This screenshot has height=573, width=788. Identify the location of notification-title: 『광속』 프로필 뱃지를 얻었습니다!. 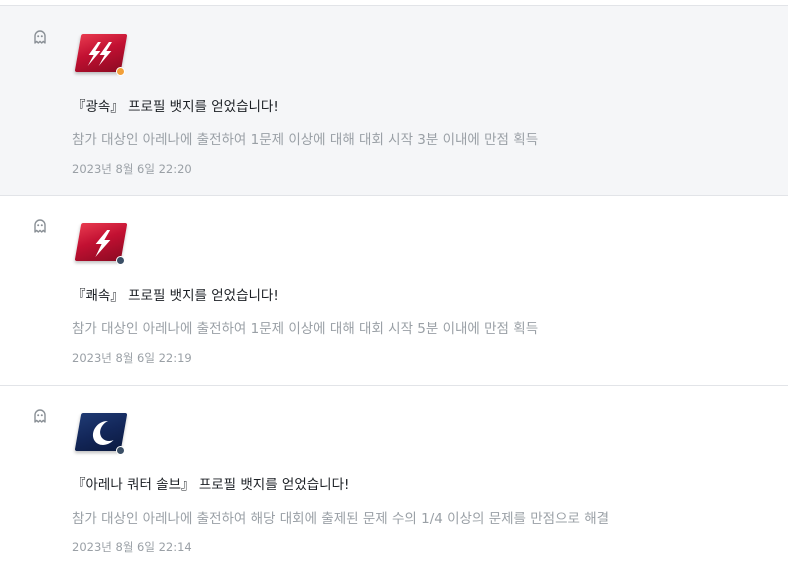
(175, 107).